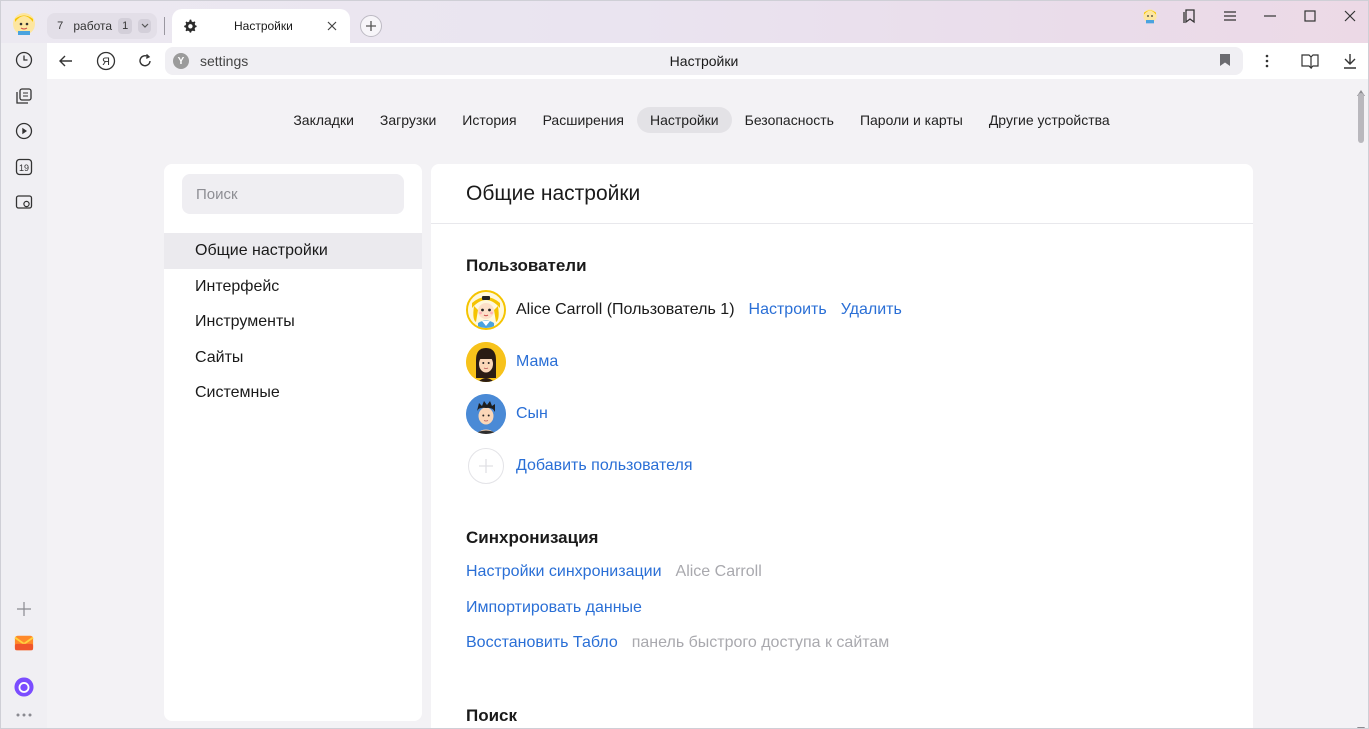 The width and height of the screenshot is (1369, 729). I want to click on calendar-icon: 19, so click(24, 167).